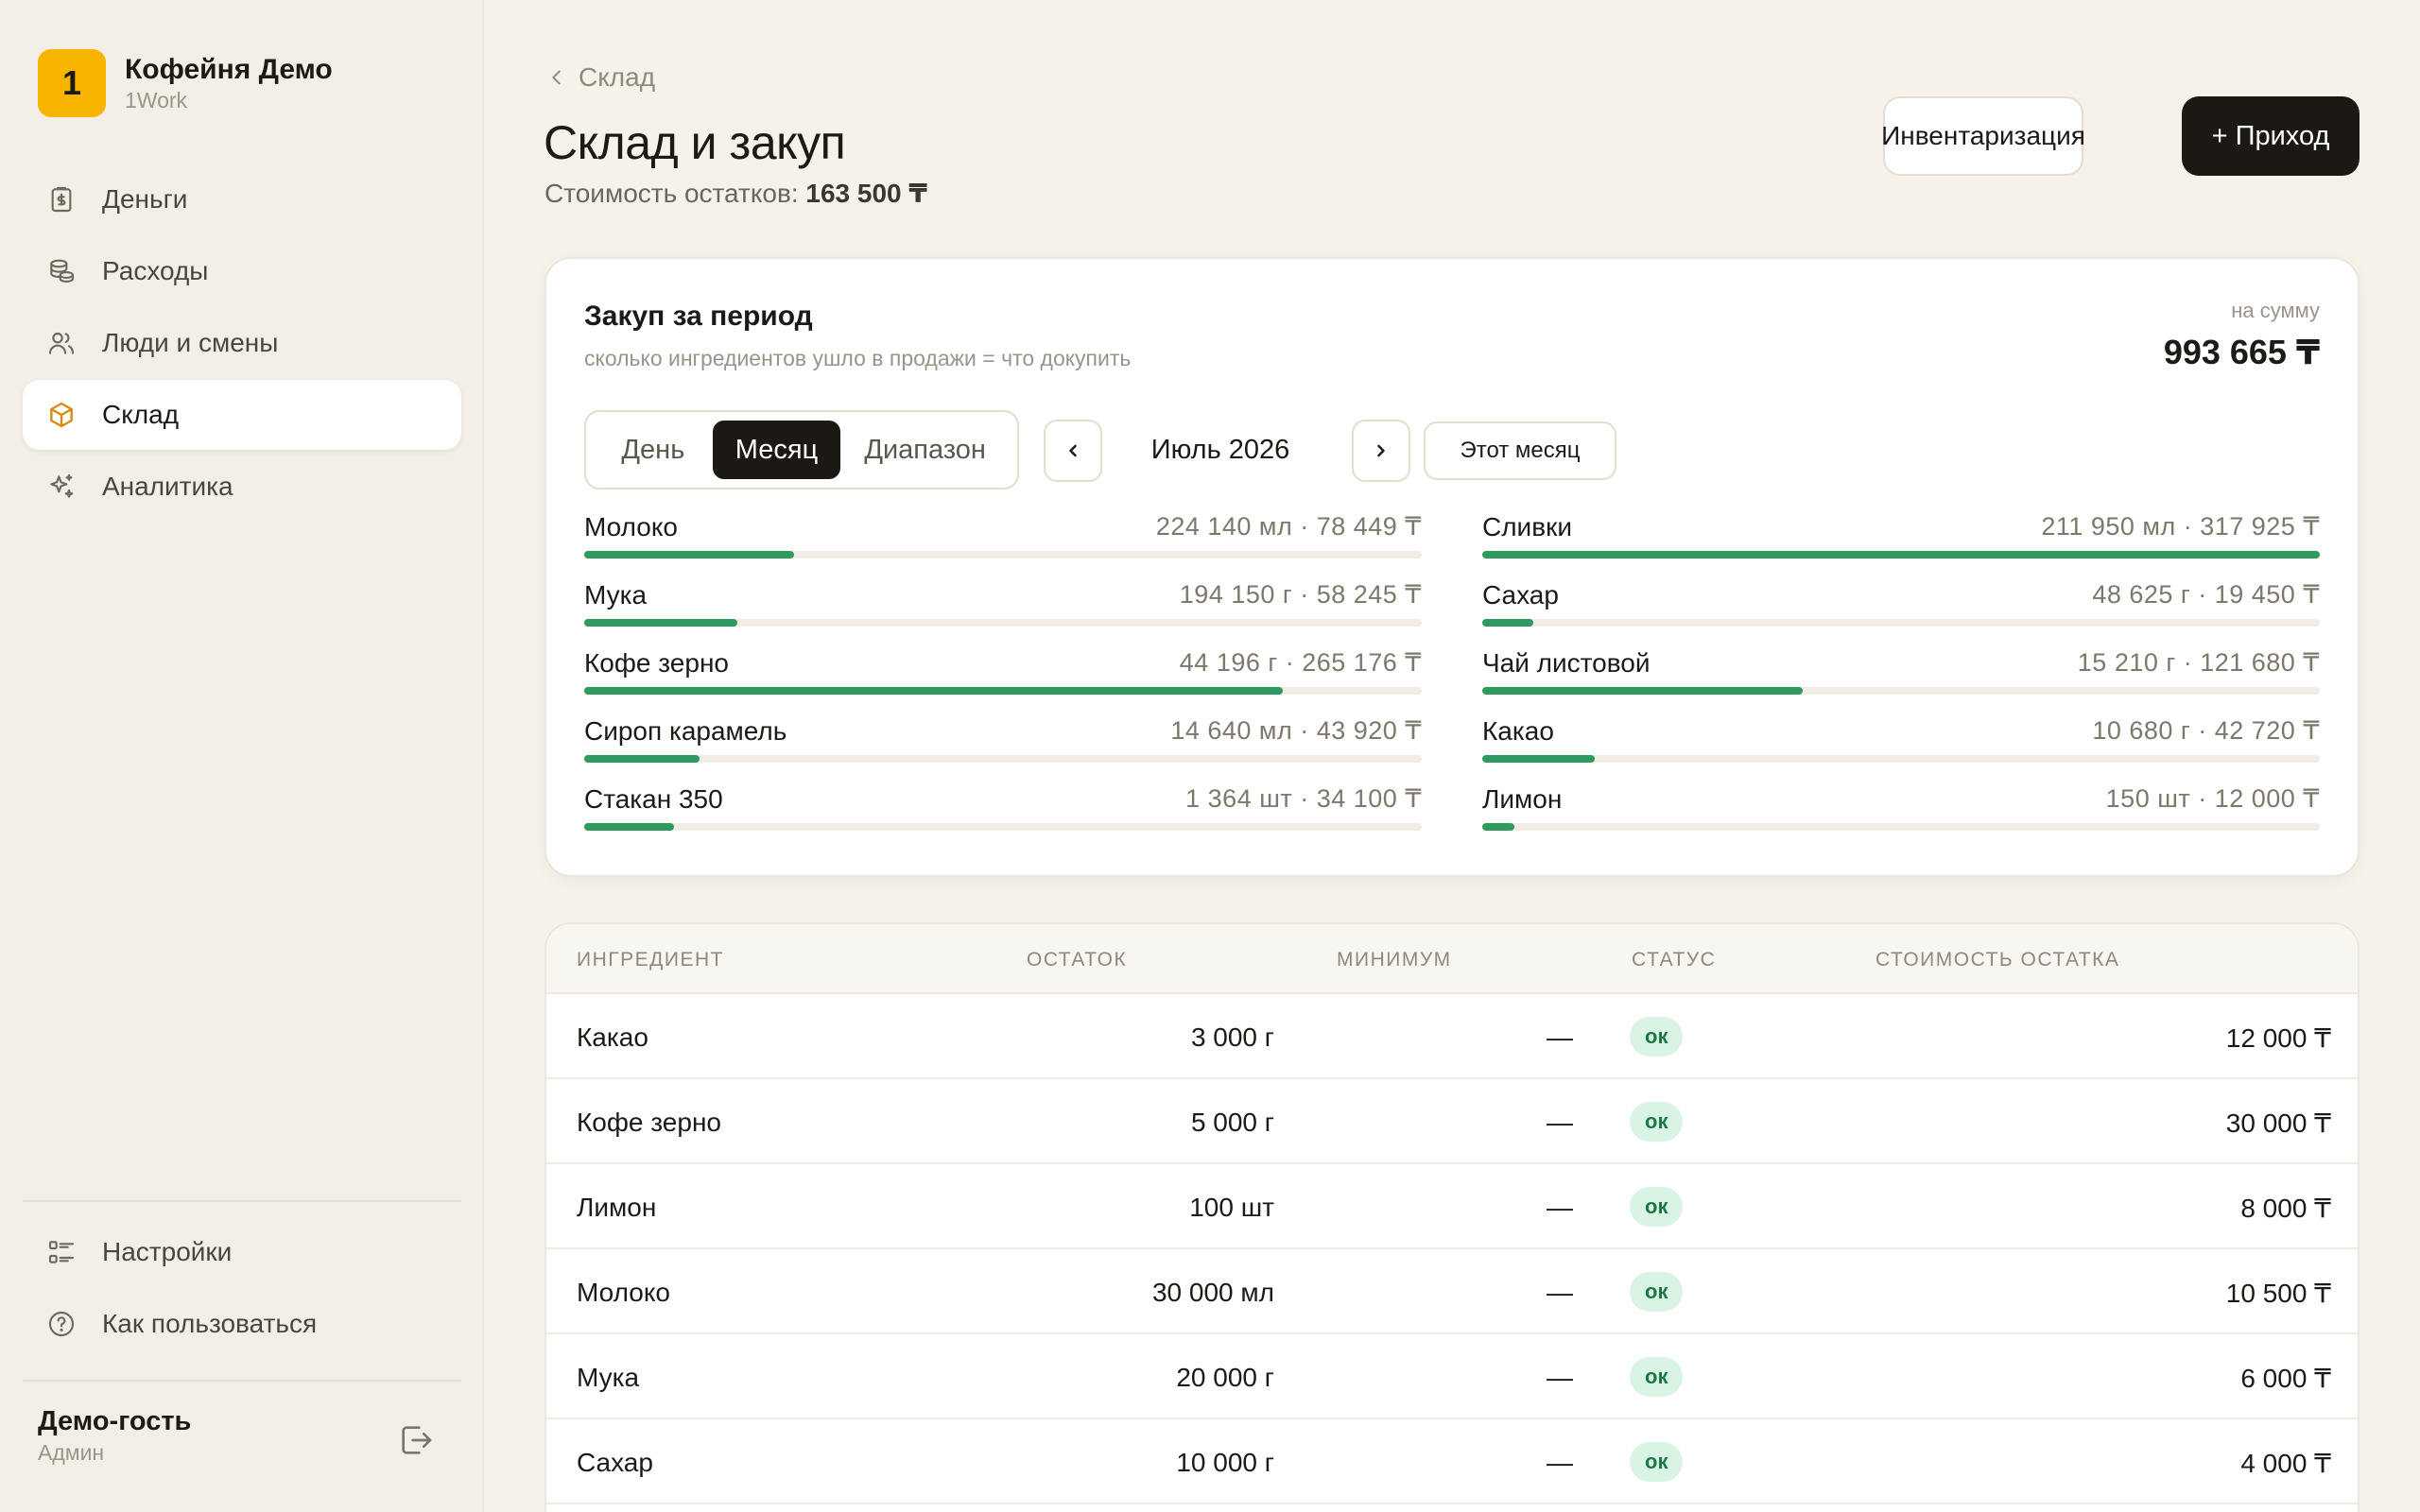 This screenshot has width=2420, height=1512. I want to click on page-title: Склад и закуп, so click(695, 142).